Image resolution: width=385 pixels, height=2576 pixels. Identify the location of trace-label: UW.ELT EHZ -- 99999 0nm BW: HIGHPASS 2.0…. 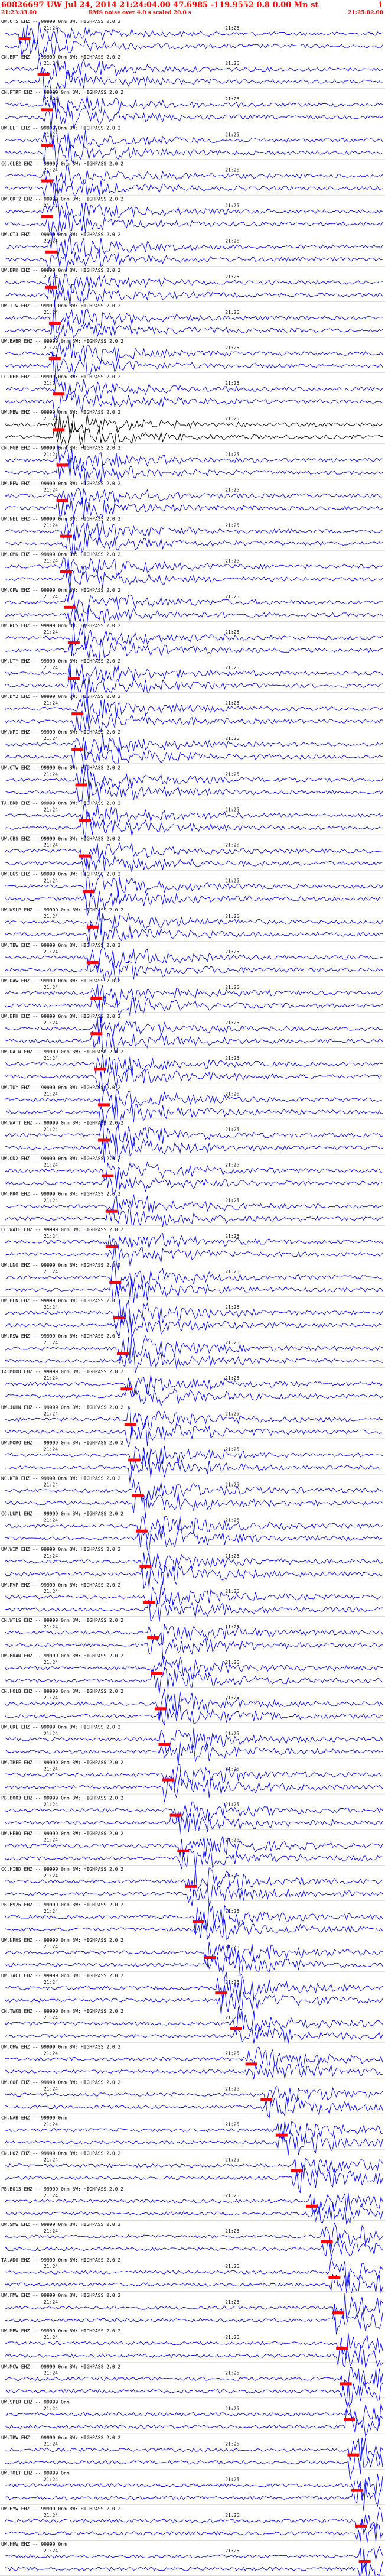
(60, 128).